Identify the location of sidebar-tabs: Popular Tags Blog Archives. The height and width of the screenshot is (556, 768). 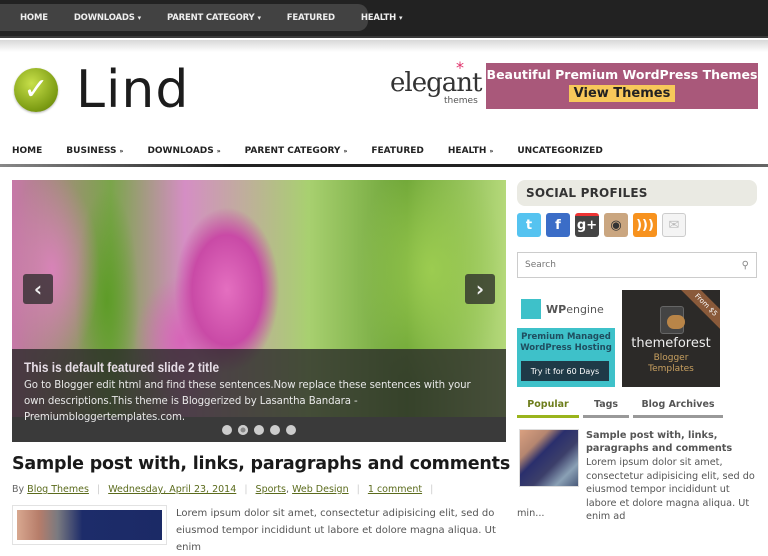
(638, 408).